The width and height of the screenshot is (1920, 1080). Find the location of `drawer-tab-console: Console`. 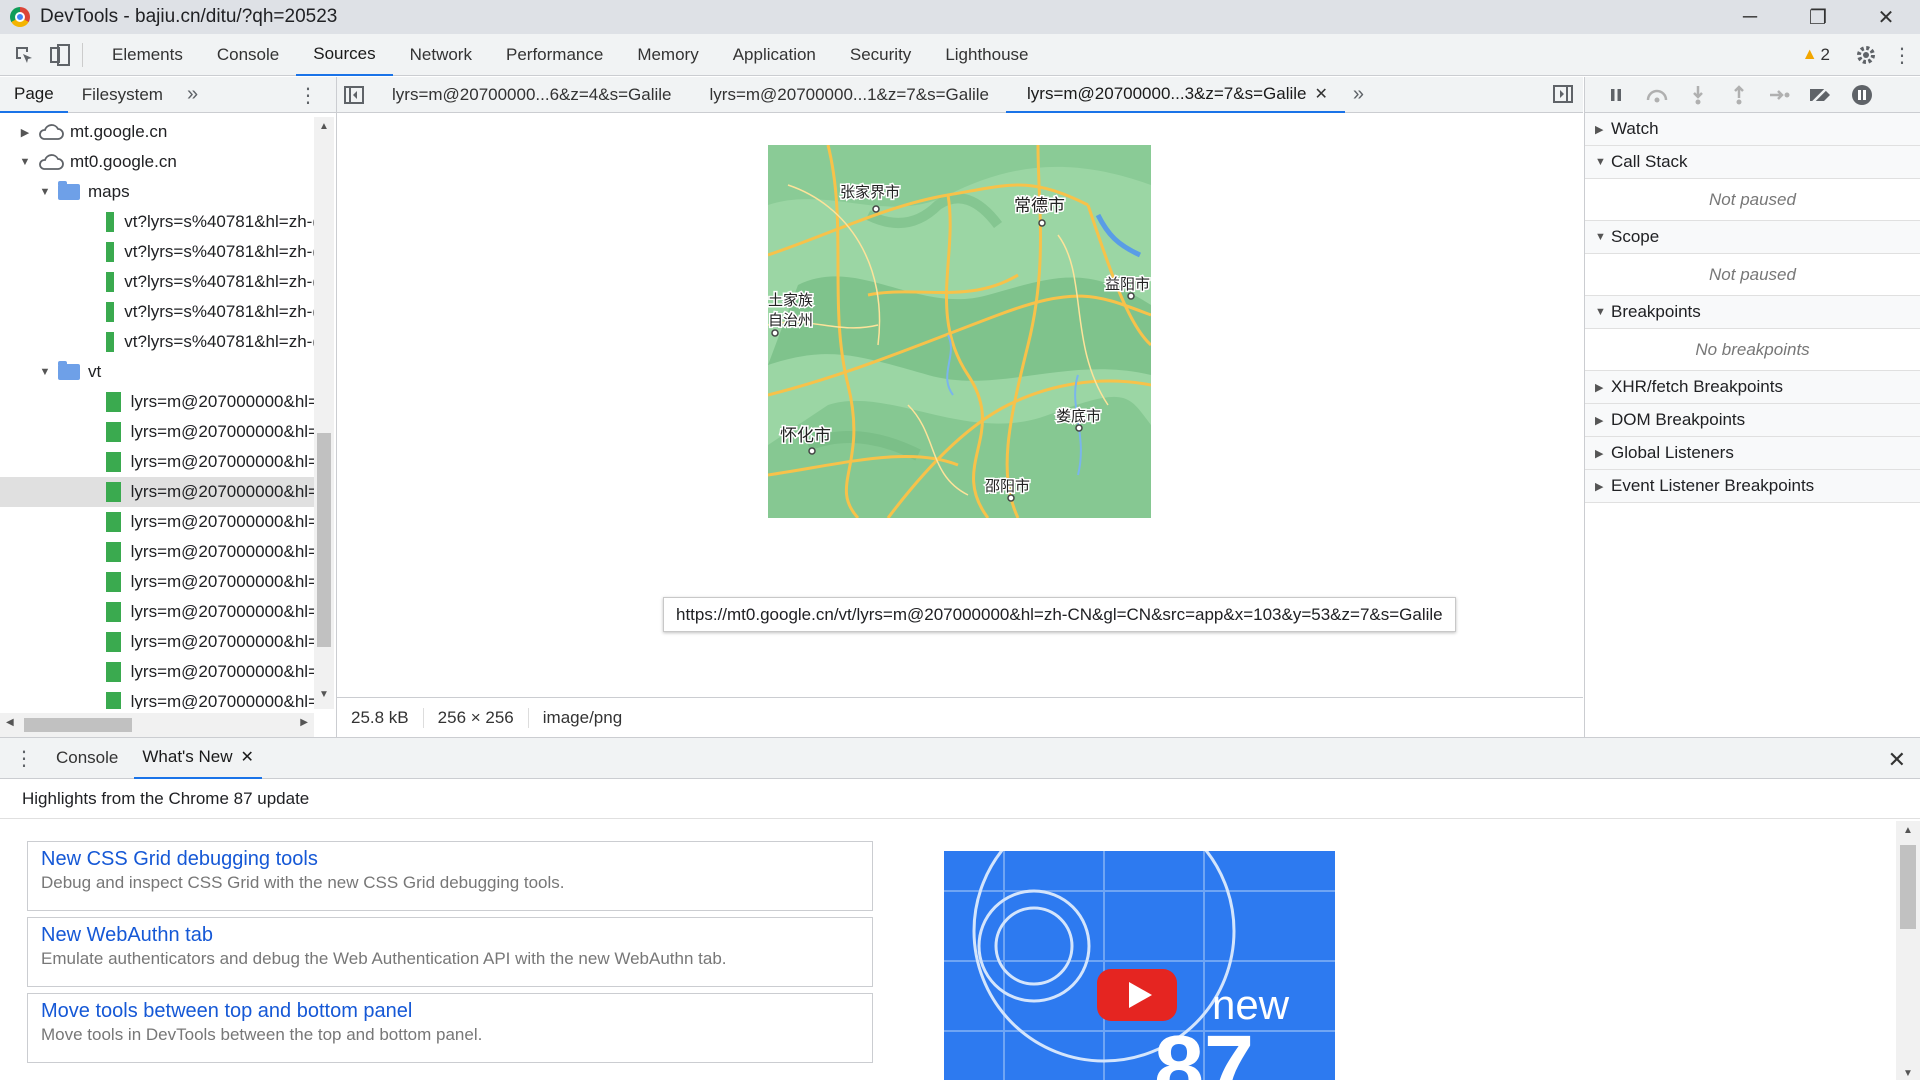

drawer-tab-console: Console is located at coordinates (87, 758).